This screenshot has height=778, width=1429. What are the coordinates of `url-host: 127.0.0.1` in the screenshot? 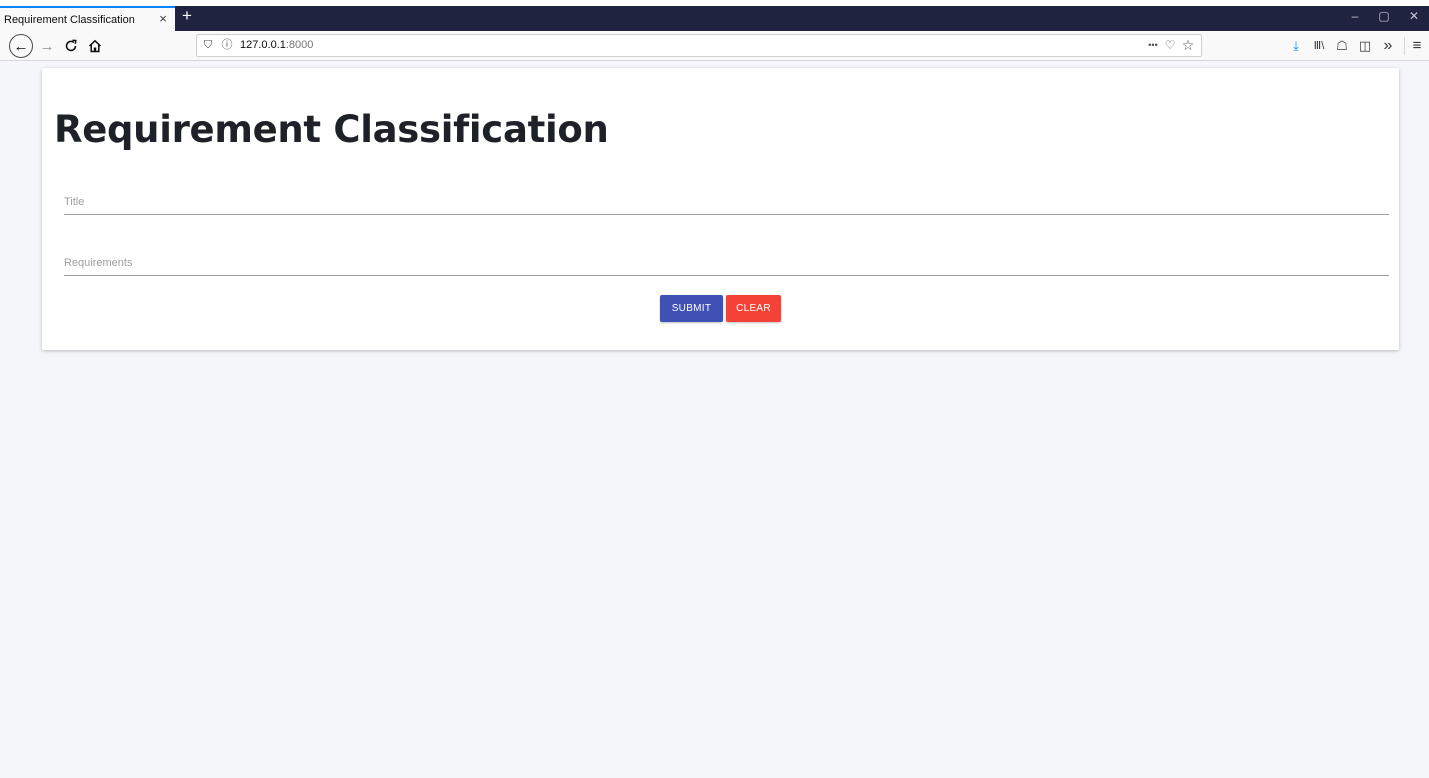 It's located at (263, 45).